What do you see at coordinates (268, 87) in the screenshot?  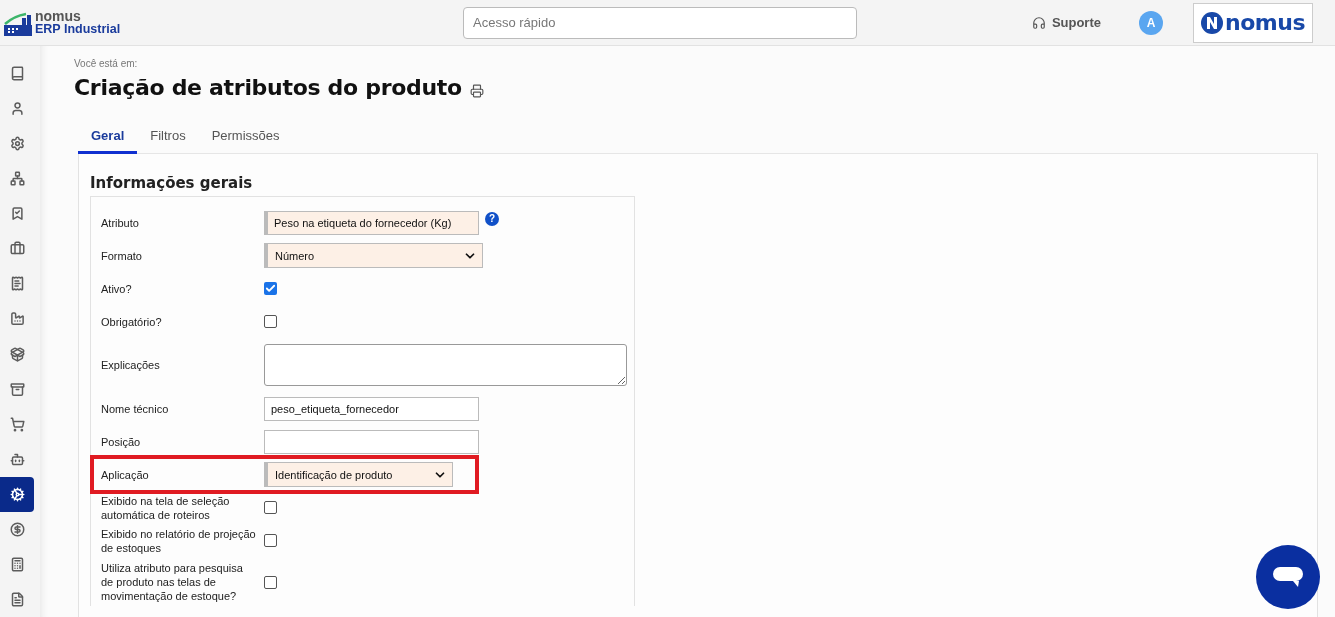 I see `page-title: Criação de atributos do produto` at bounding box center [268, 87].